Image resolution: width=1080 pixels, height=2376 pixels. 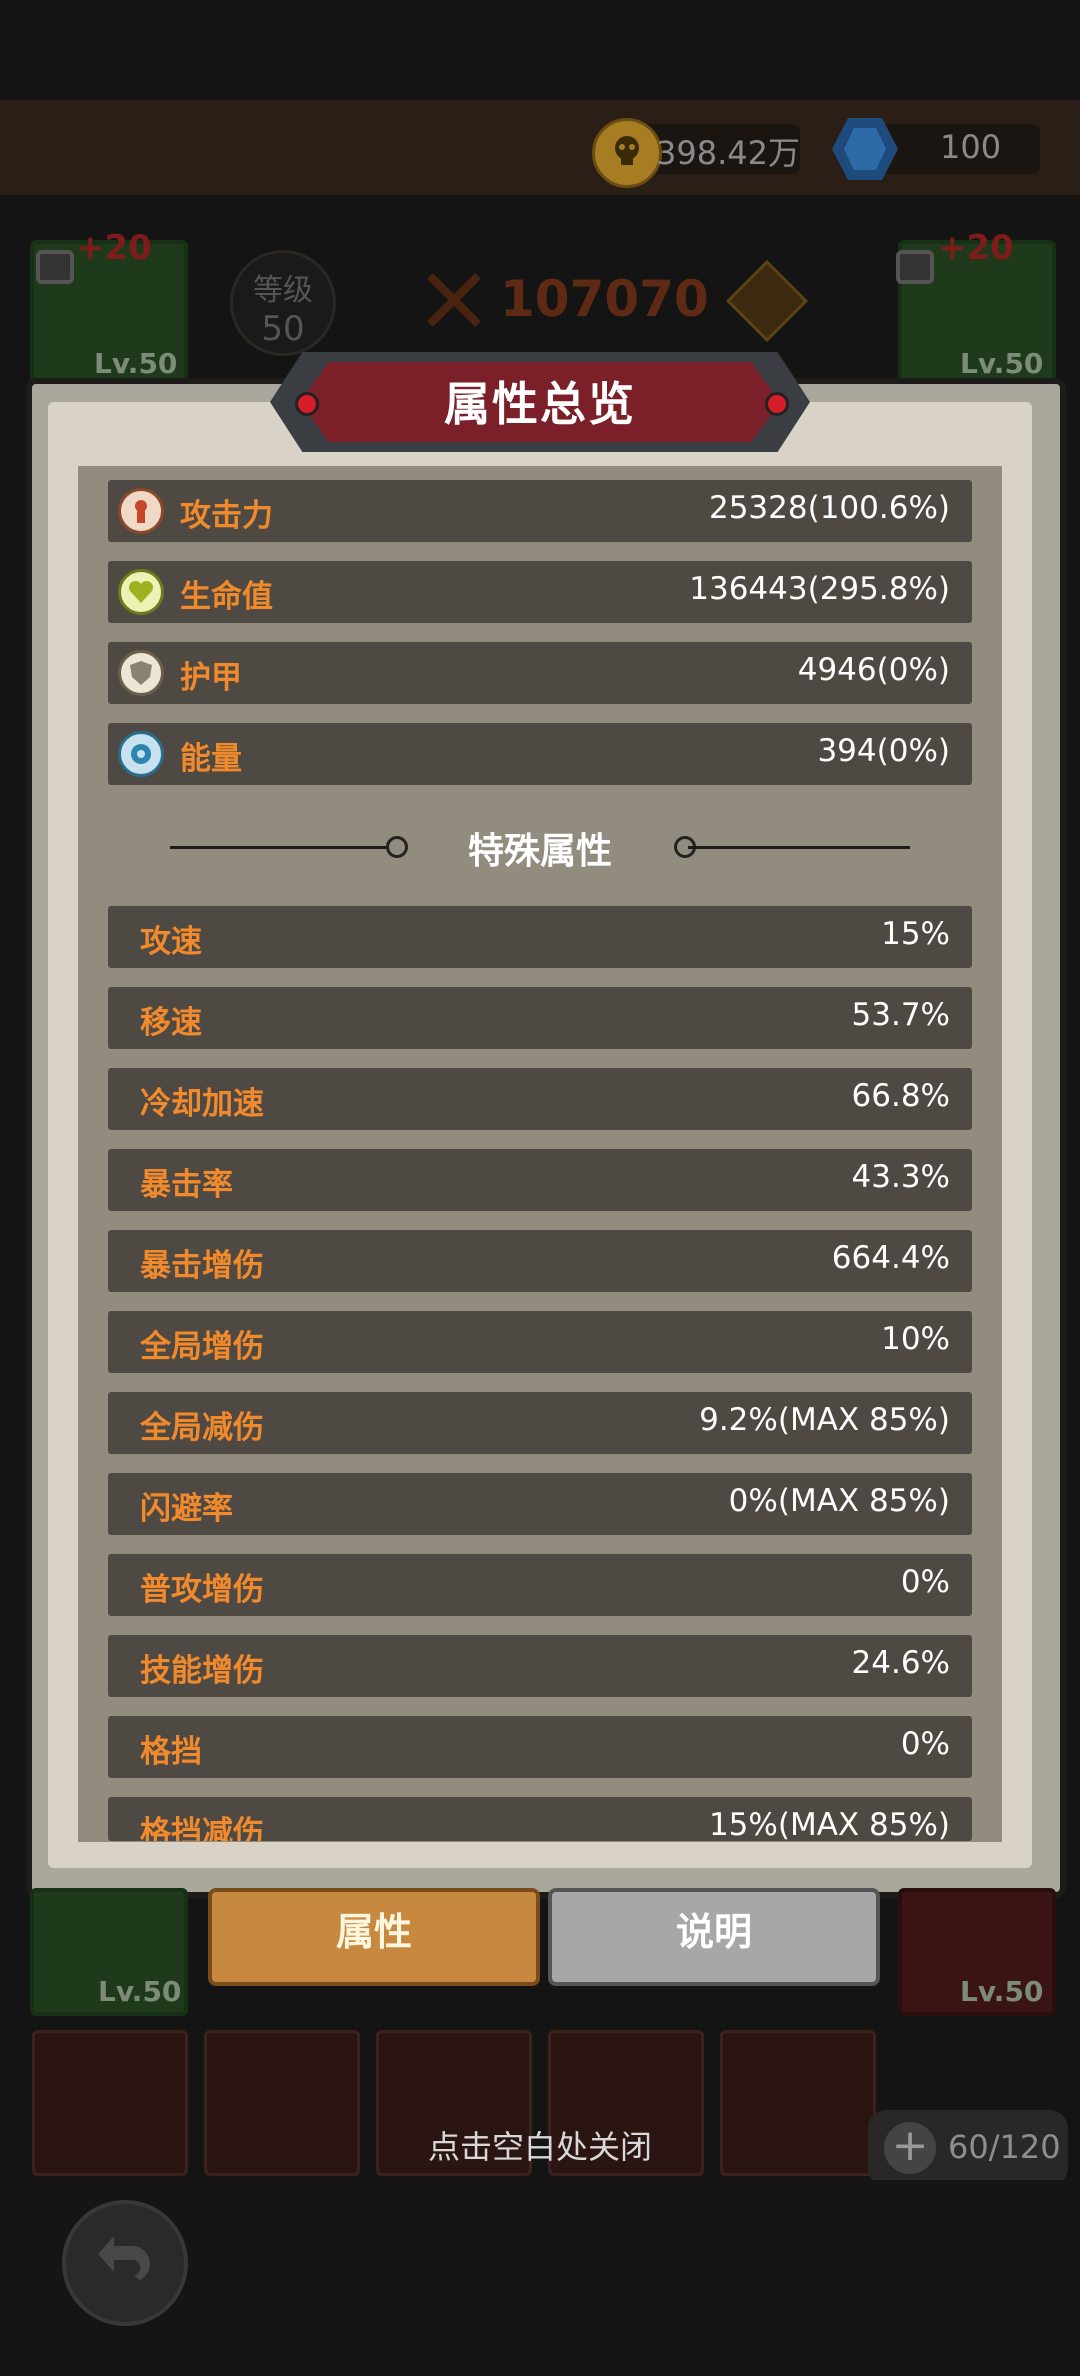 What do you see at coordinates (186, 1185) in the screenshot?
I see `stat-label: 暴击率` at bounding box center [186, 1185].